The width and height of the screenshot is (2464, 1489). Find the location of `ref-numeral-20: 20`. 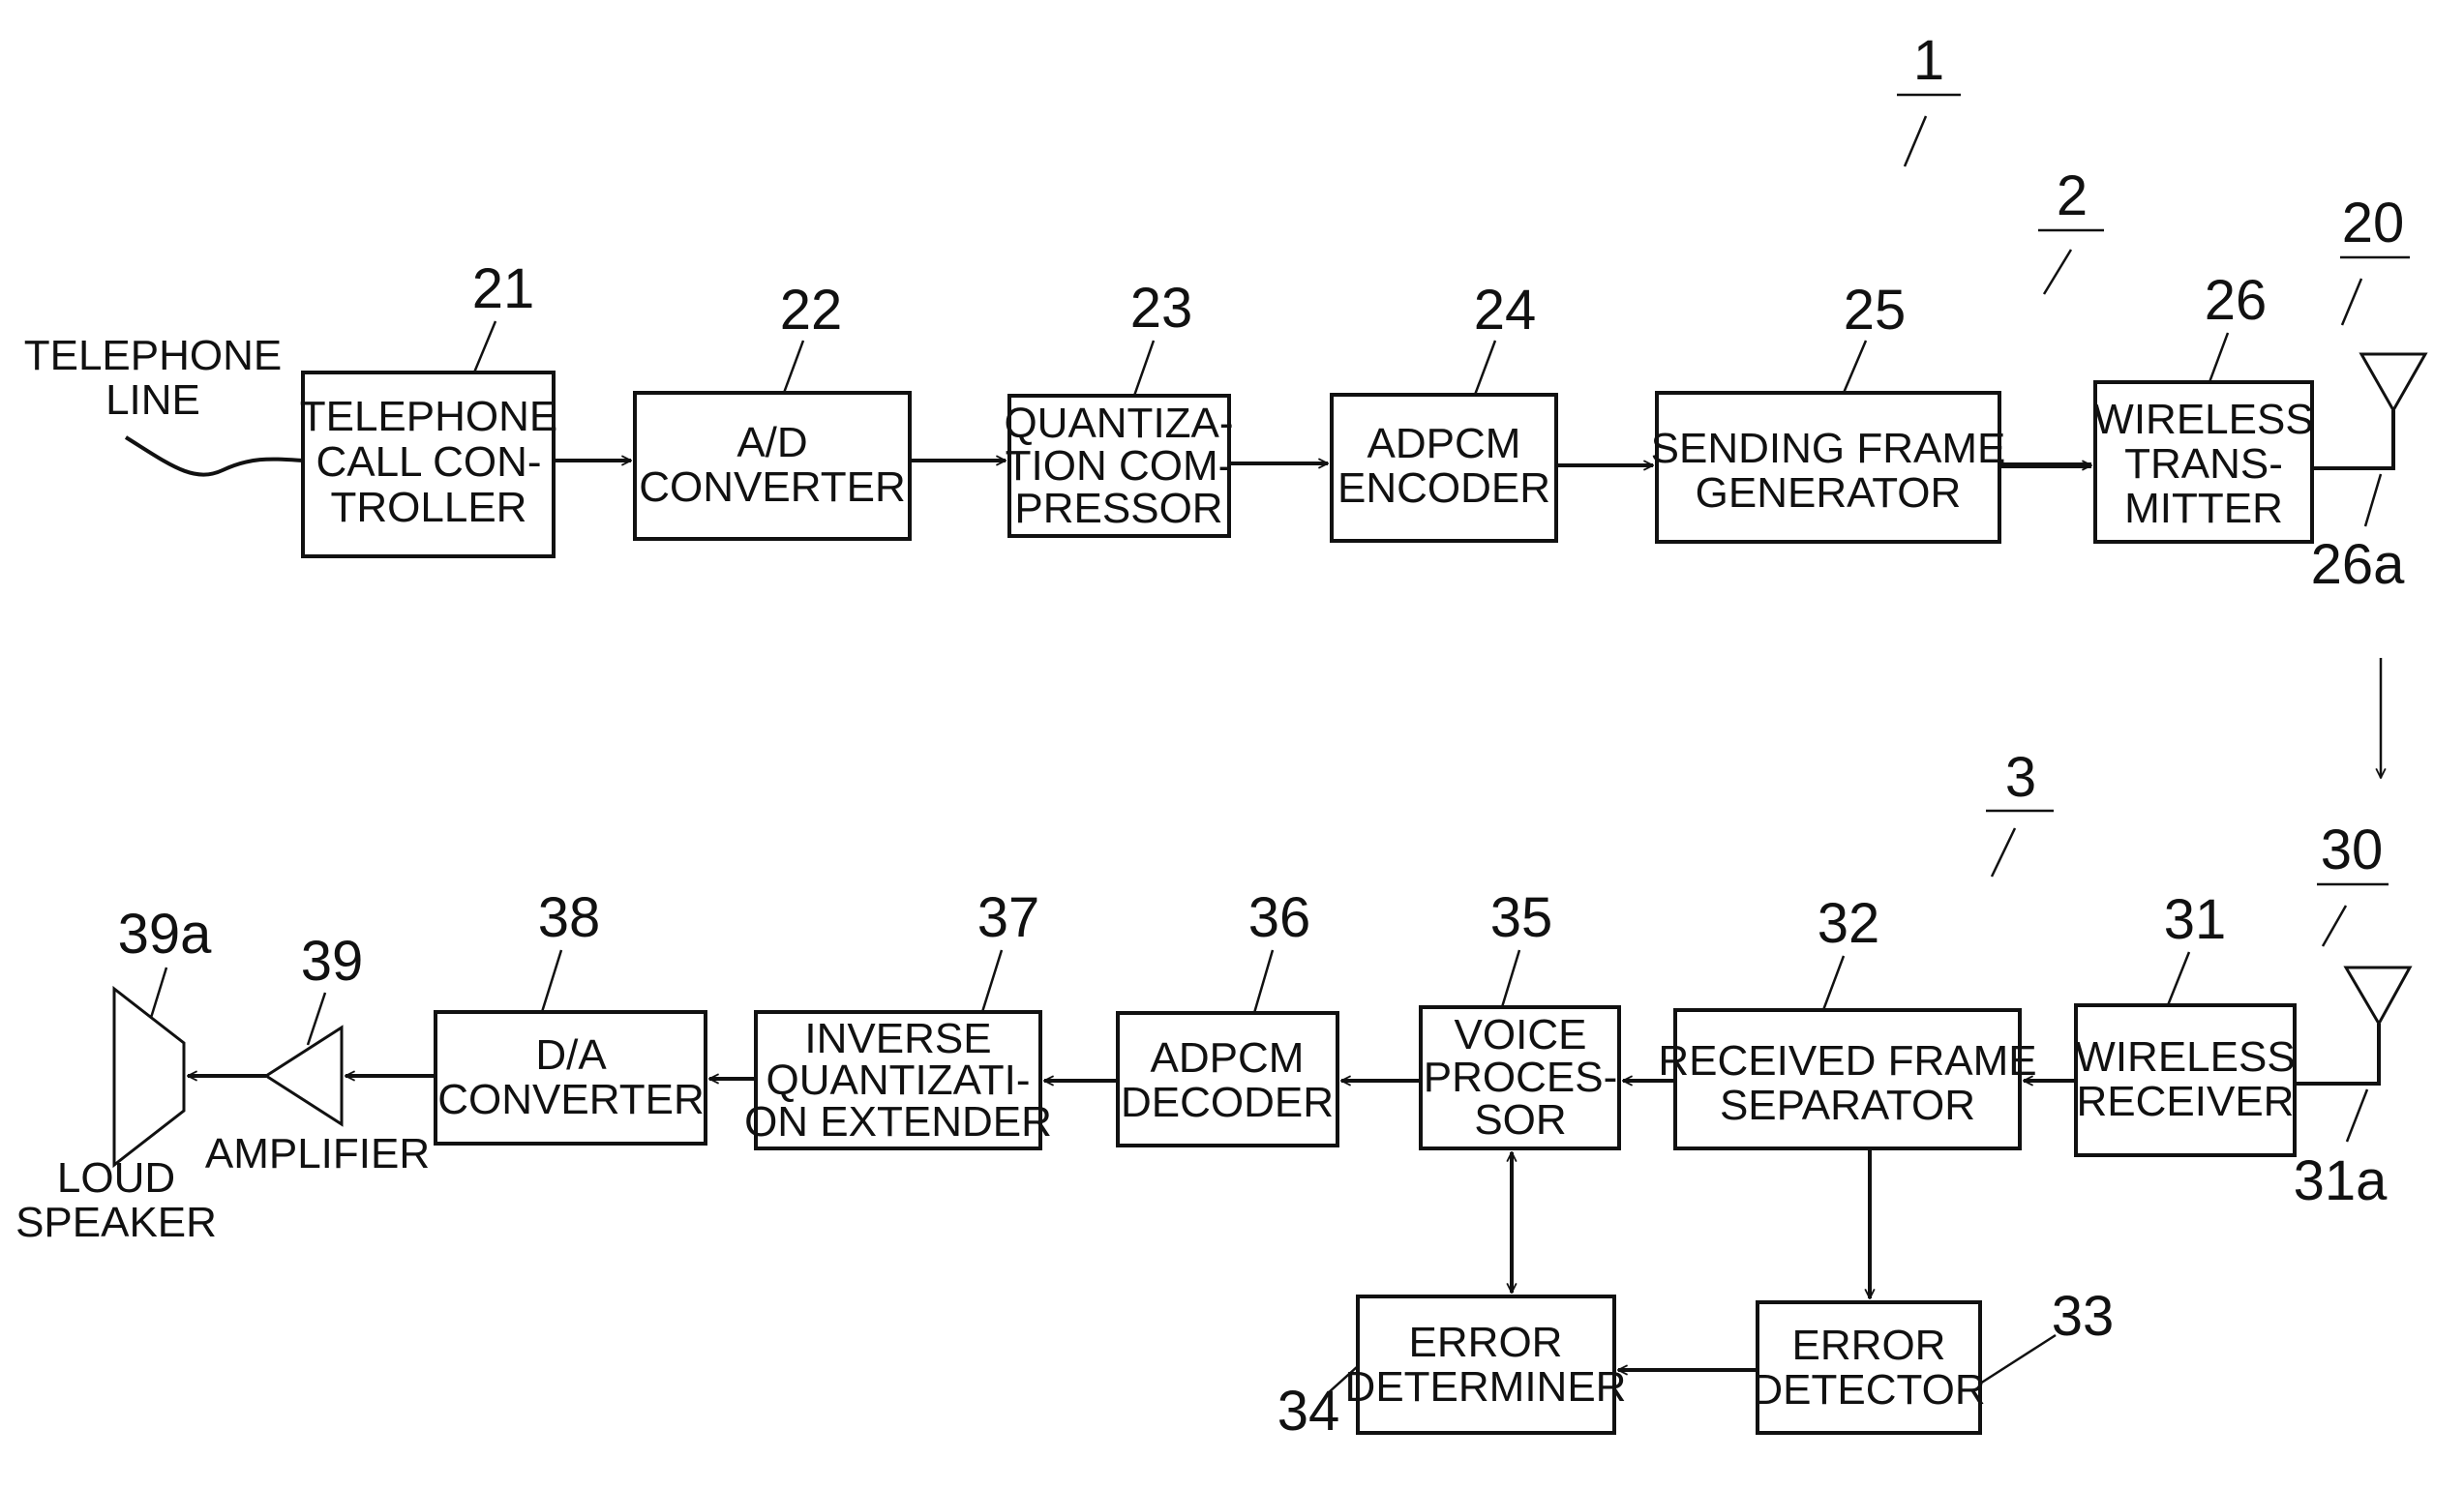

ref-numeral-20: 20 is located at coordinates (2373, 223).